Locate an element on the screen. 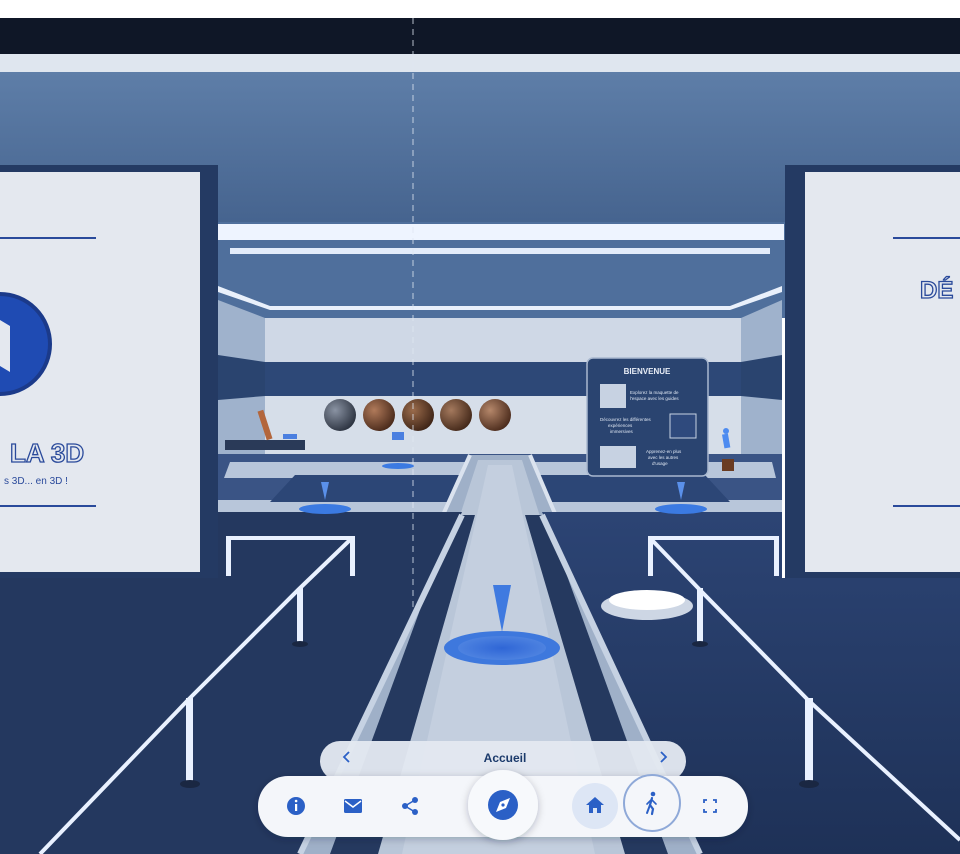 This screenshot has width=960, height=854. welcome-item-3-line-1: Apprenez-en plus is located at coordinates (664, 451).